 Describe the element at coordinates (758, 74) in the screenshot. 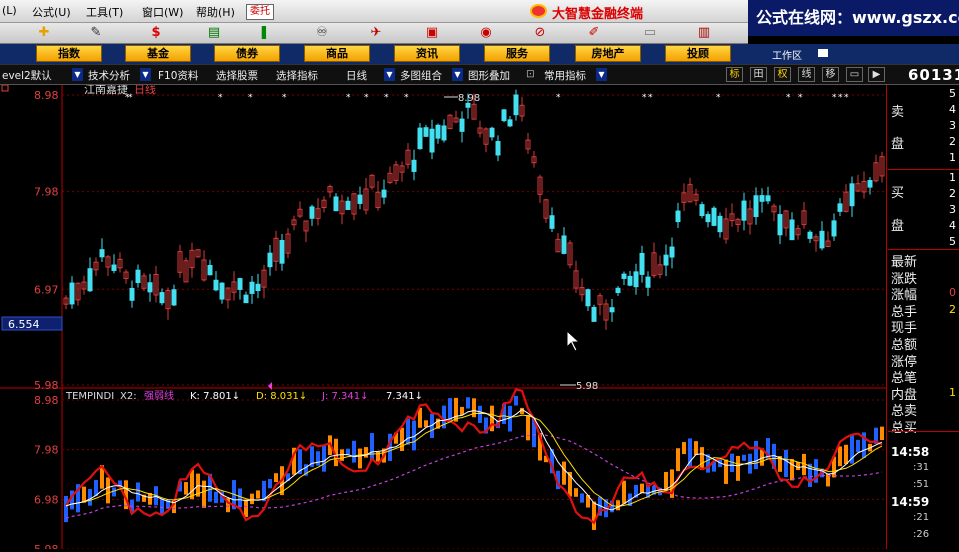

I see `mode-grid-button: 田` at that location.